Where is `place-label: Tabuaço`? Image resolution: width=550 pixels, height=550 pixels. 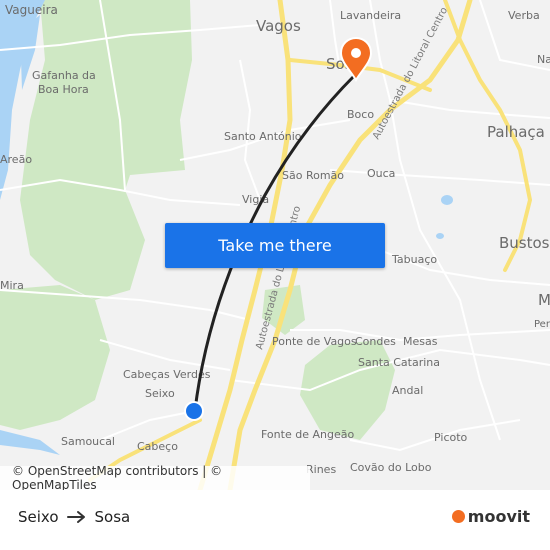 place-label: Tabuaço is located at coordinates (414, 259).